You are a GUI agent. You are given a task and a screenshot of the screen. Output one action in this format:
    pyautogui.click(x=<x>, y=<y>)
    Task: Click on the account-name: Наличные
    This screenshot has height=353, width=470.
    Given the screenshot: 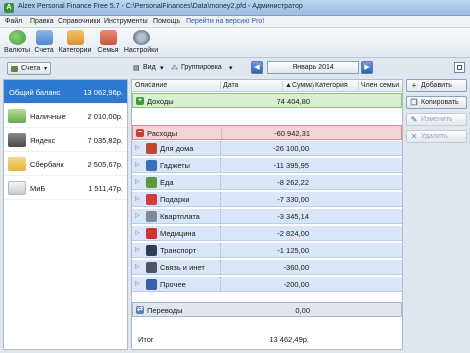 What is the action you would take?
    pyautogui.click(x=48, y=116)
    